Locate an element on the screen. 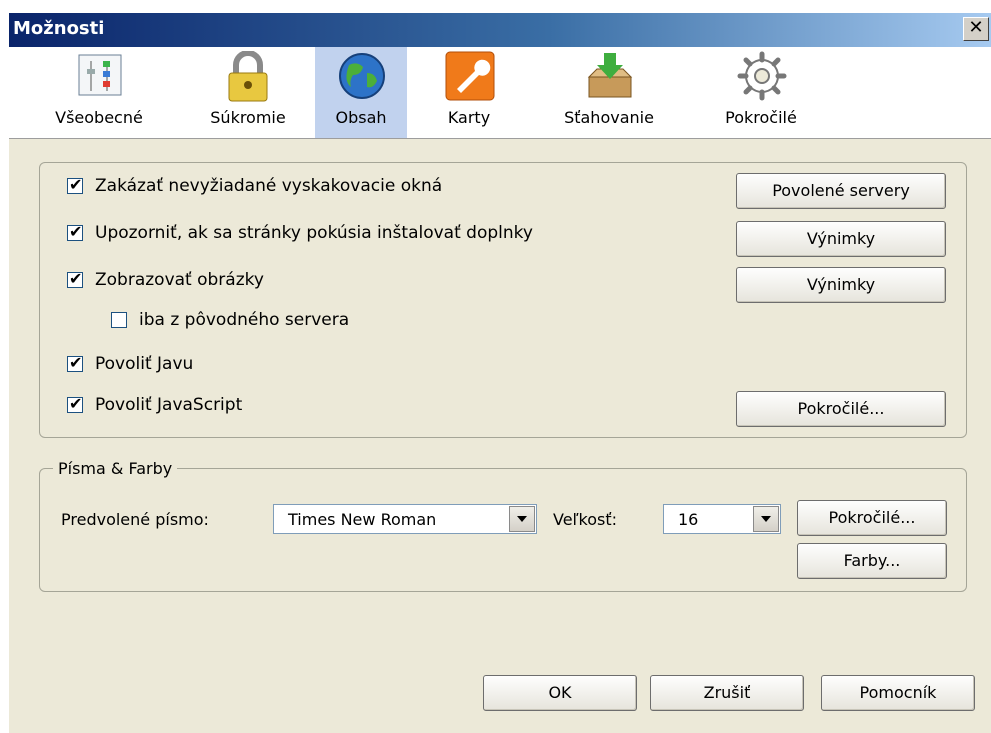 Image resolution: width=991 pixels, height=733 pixels. tab-content: Obsah is located at coordinates (361, 92).